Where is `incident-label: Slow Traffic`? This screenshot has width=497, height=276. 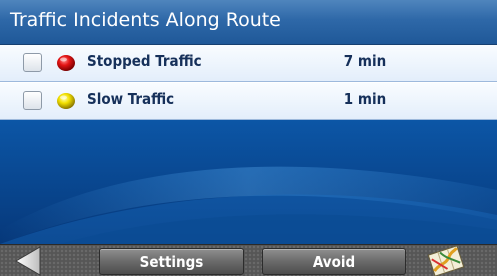 incident-label: Slow Traffic is located at coordinates (131, 99).